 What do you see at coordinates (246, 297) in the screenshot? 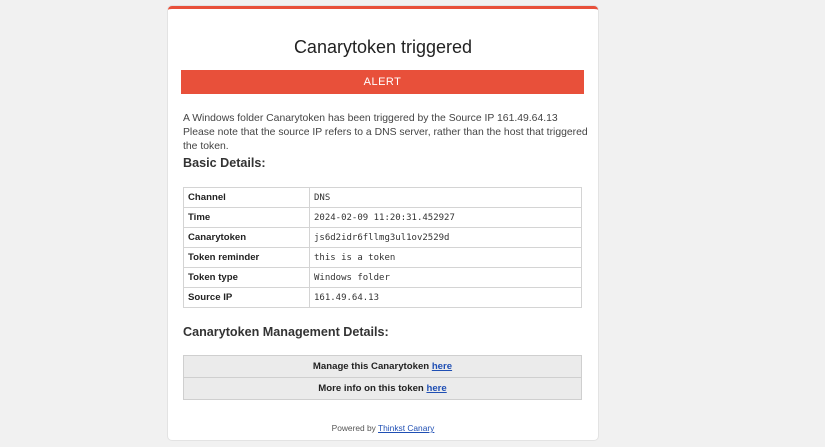
I see `detail-key: Source IP` at bounding box center [246, 297].